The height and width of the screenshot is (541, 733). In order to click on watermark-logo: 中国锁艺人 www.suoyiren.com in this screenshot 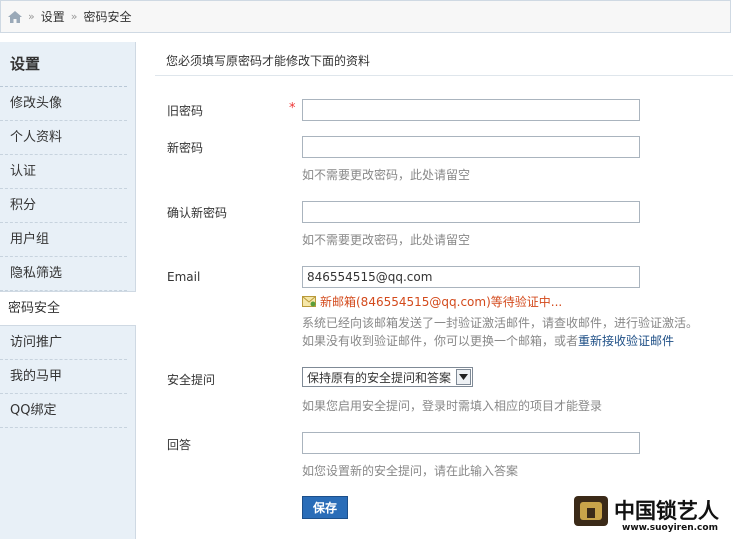, I will do `click(651, 512)`.